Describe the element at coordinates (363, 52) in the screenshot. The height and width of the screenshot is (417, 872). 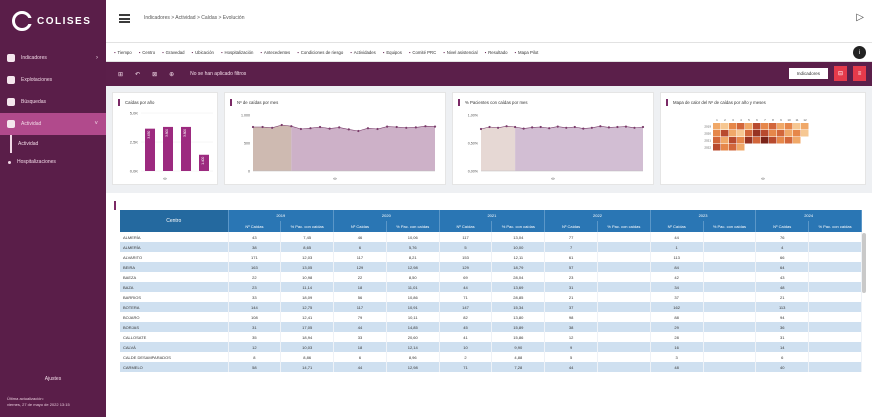
I see `toolbar-item-actividades: Actividades` at that location.